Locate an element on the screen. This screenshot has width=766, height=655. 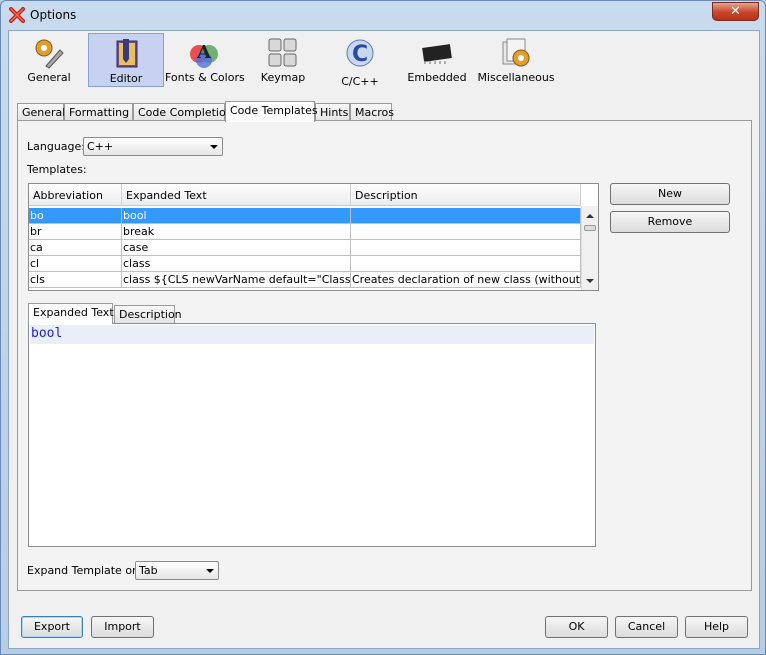
category-editor: Editor is located at coordinates (126, 60).